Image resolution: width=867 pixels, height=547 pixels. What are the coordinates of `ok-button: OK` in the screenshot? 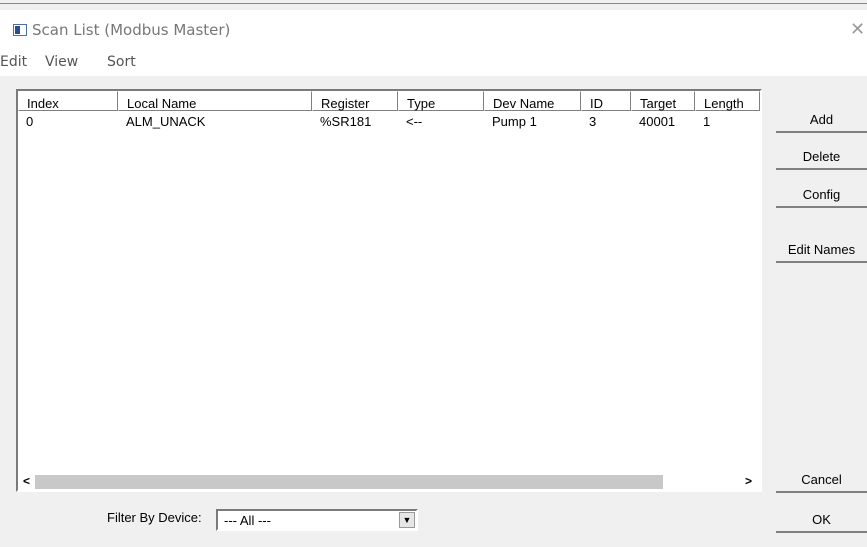 It's located at (821, 521).